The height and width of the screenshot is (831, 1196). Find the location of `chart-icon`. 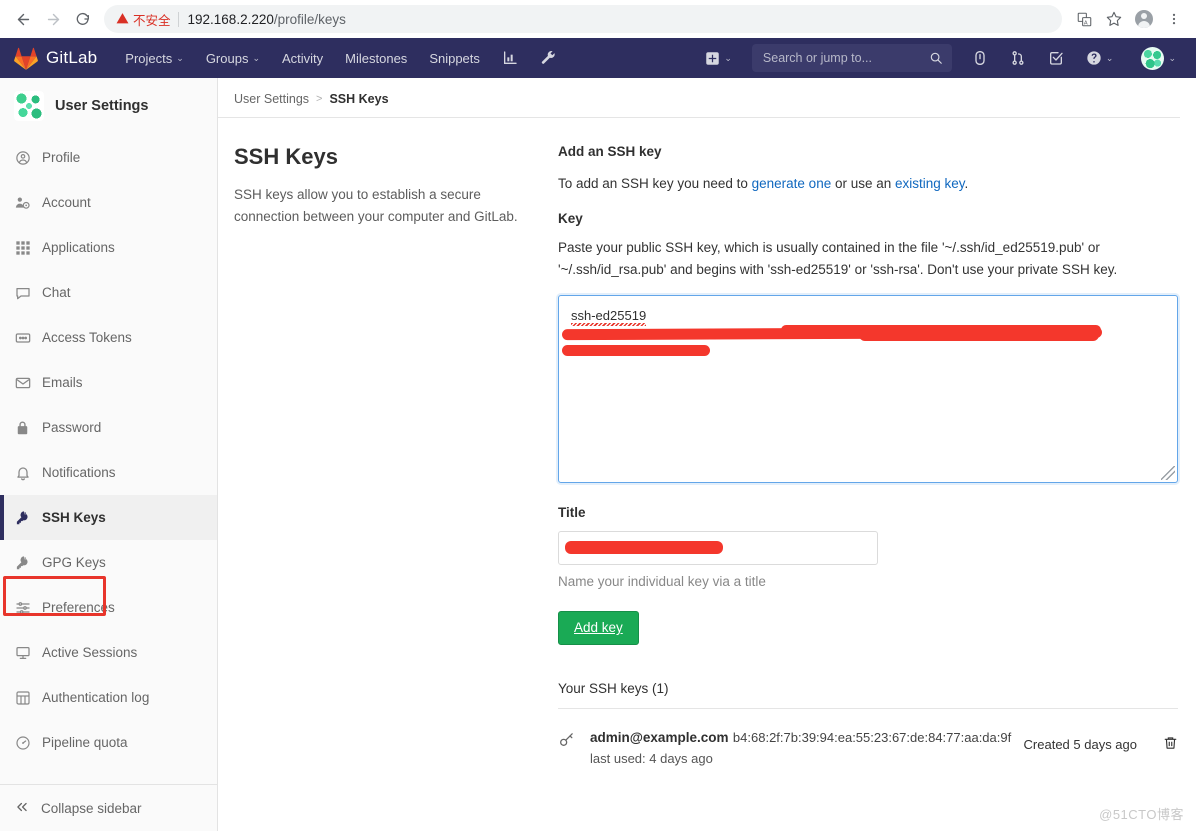

chart-icon is located at coordinates (510, 57).